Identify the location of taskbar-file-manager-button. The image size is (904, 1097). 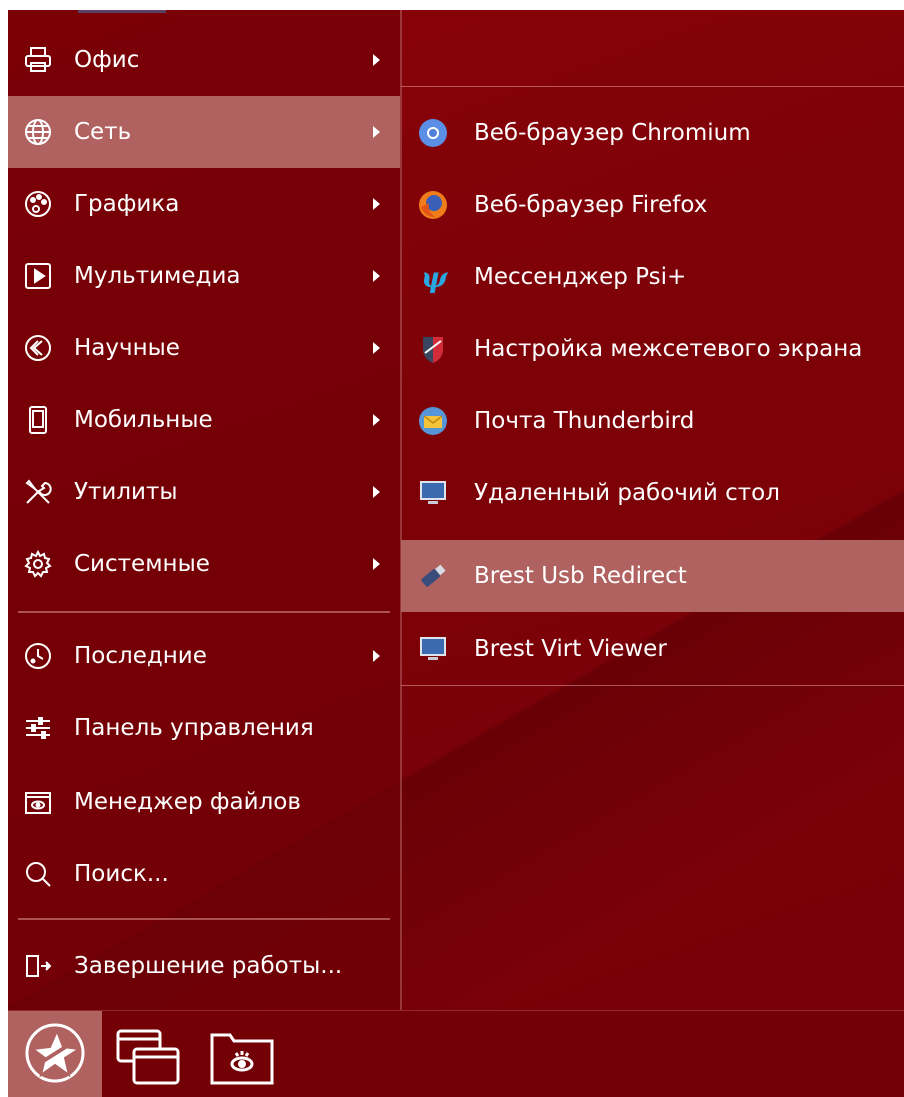
(242, 1057).